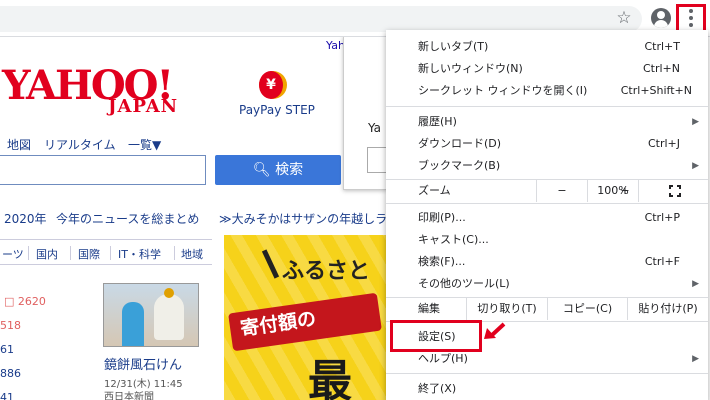 The height and width of the screenshot is (400, 710). Describe the element at coordinates (562, 191) in the screenshot. I see `zoom-out-button: −` at that location.